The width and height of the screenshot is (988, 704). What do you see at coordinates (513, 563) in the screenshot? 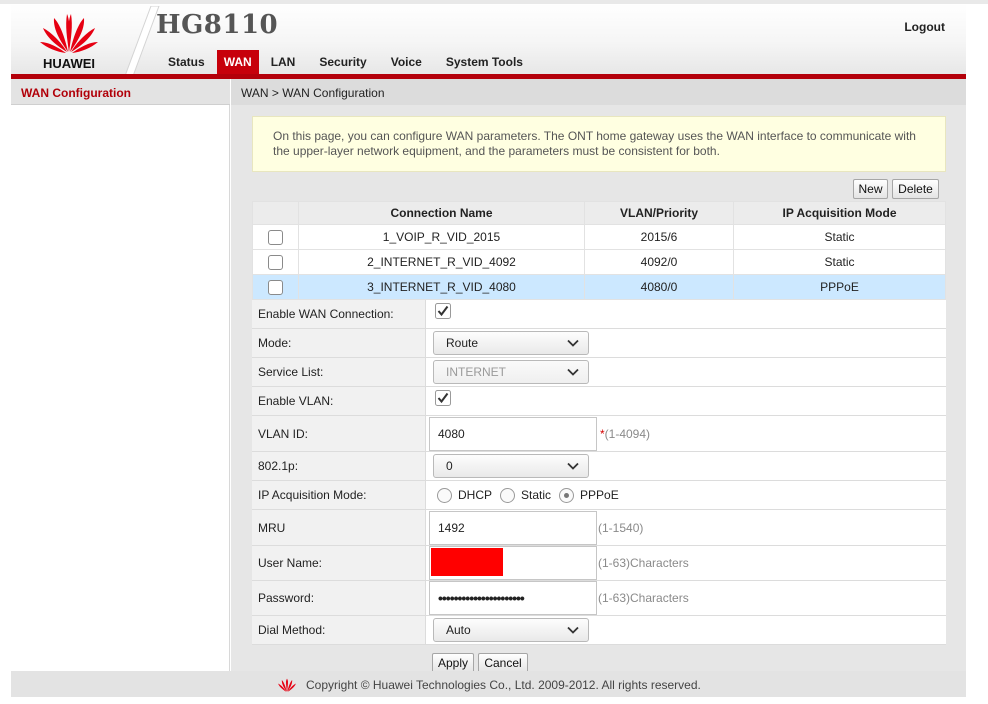
I see `username-input` at bounding box center [513, 563].